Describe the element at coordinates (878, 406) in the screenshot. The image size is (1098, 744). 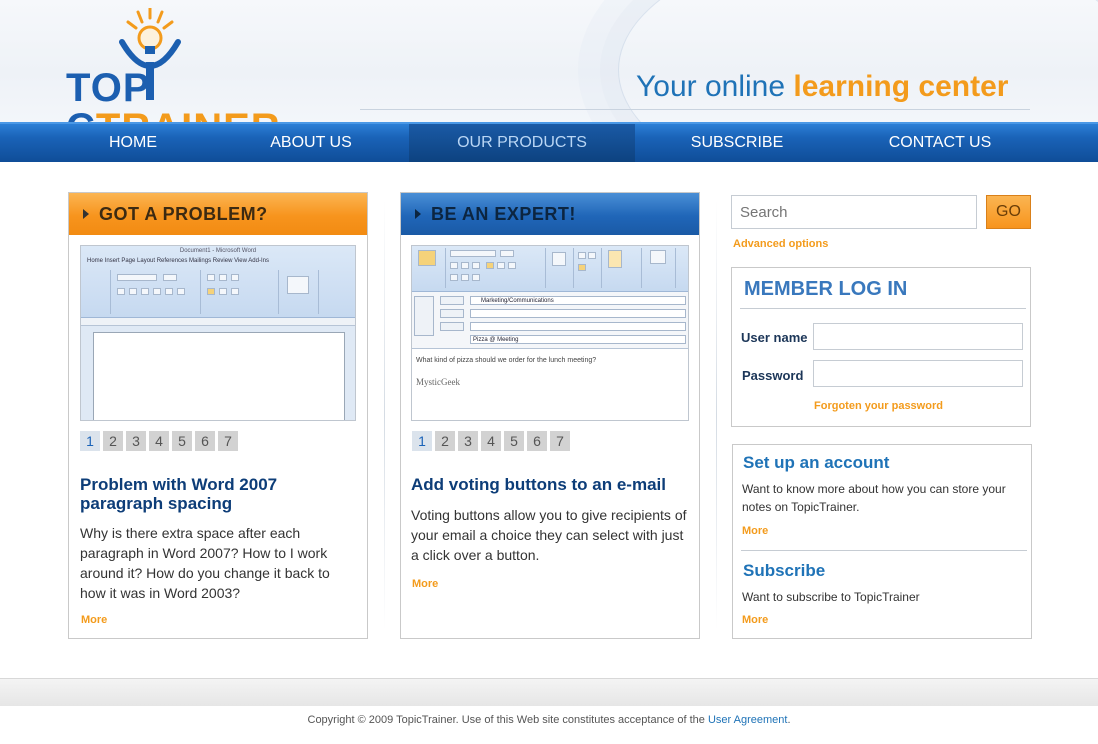
I see `forgot-password-link: Forgoten your password` at that location.